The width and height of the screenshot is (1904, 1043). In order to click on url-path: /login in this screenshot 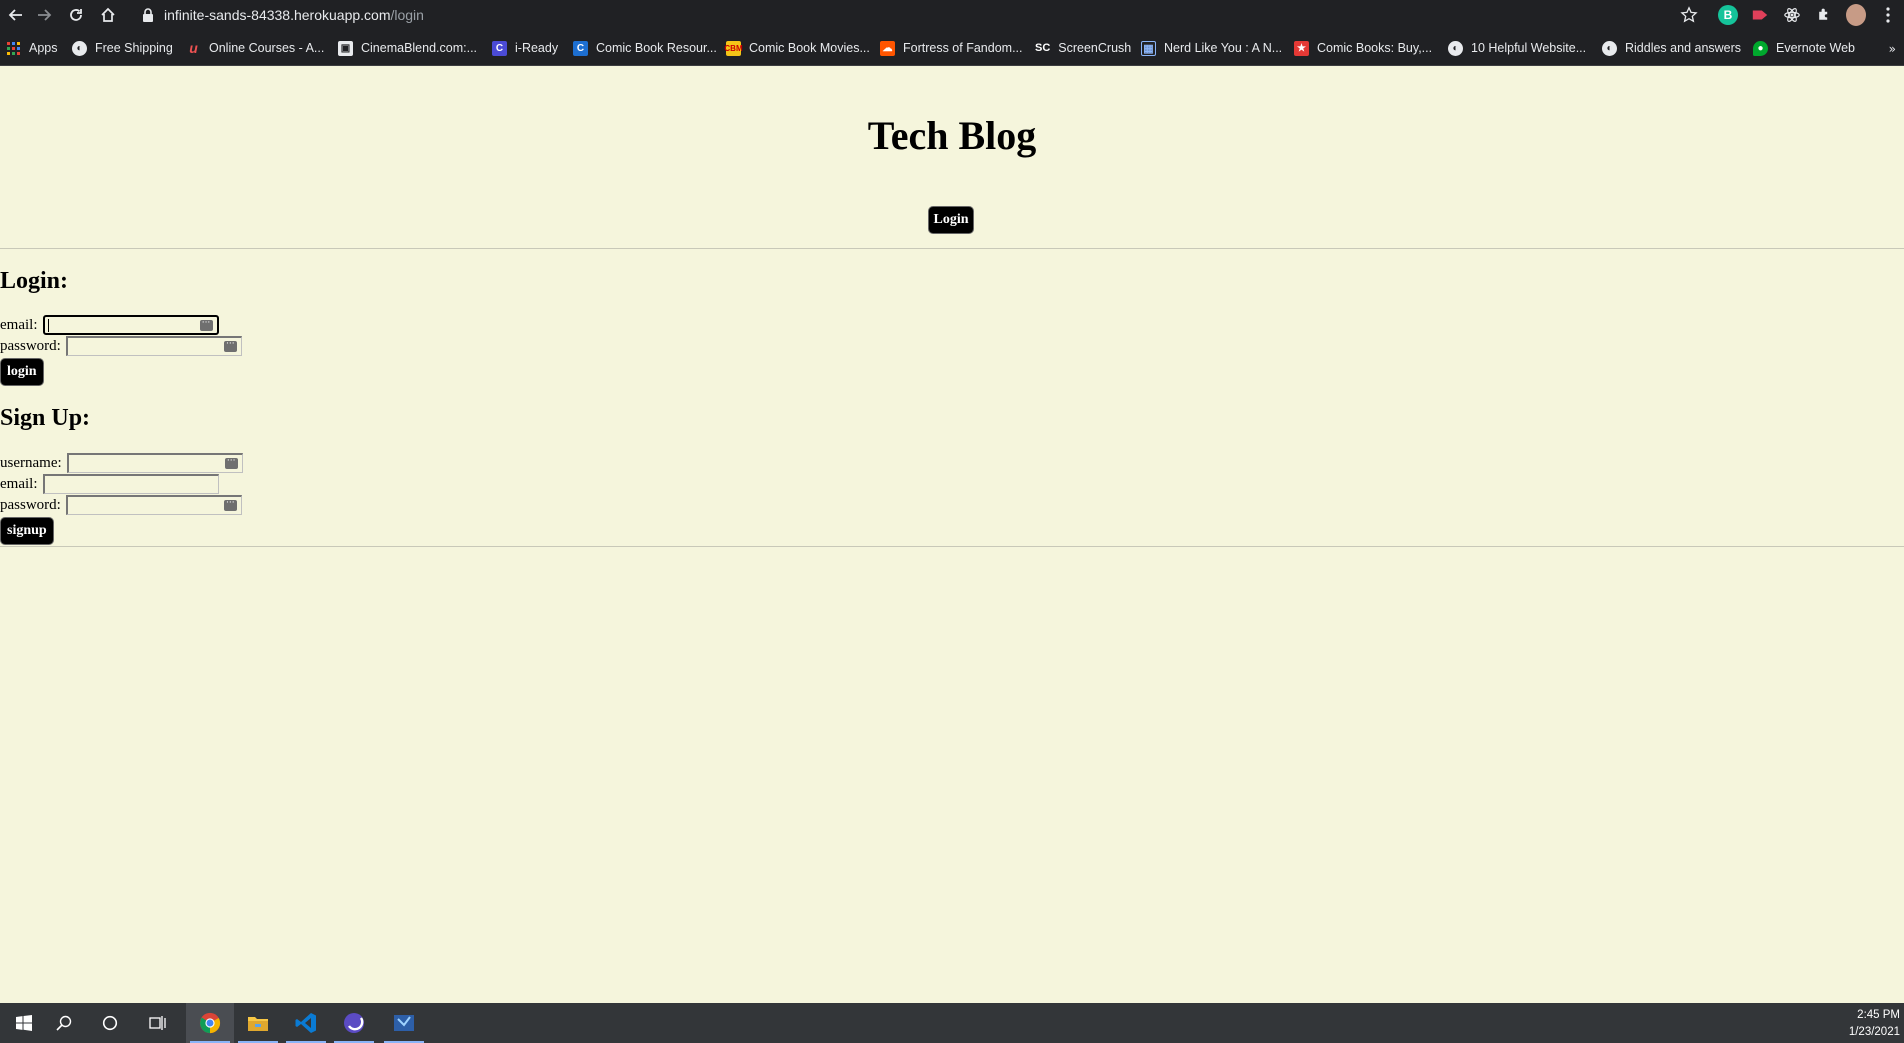, I will do `click(407, 15)`.